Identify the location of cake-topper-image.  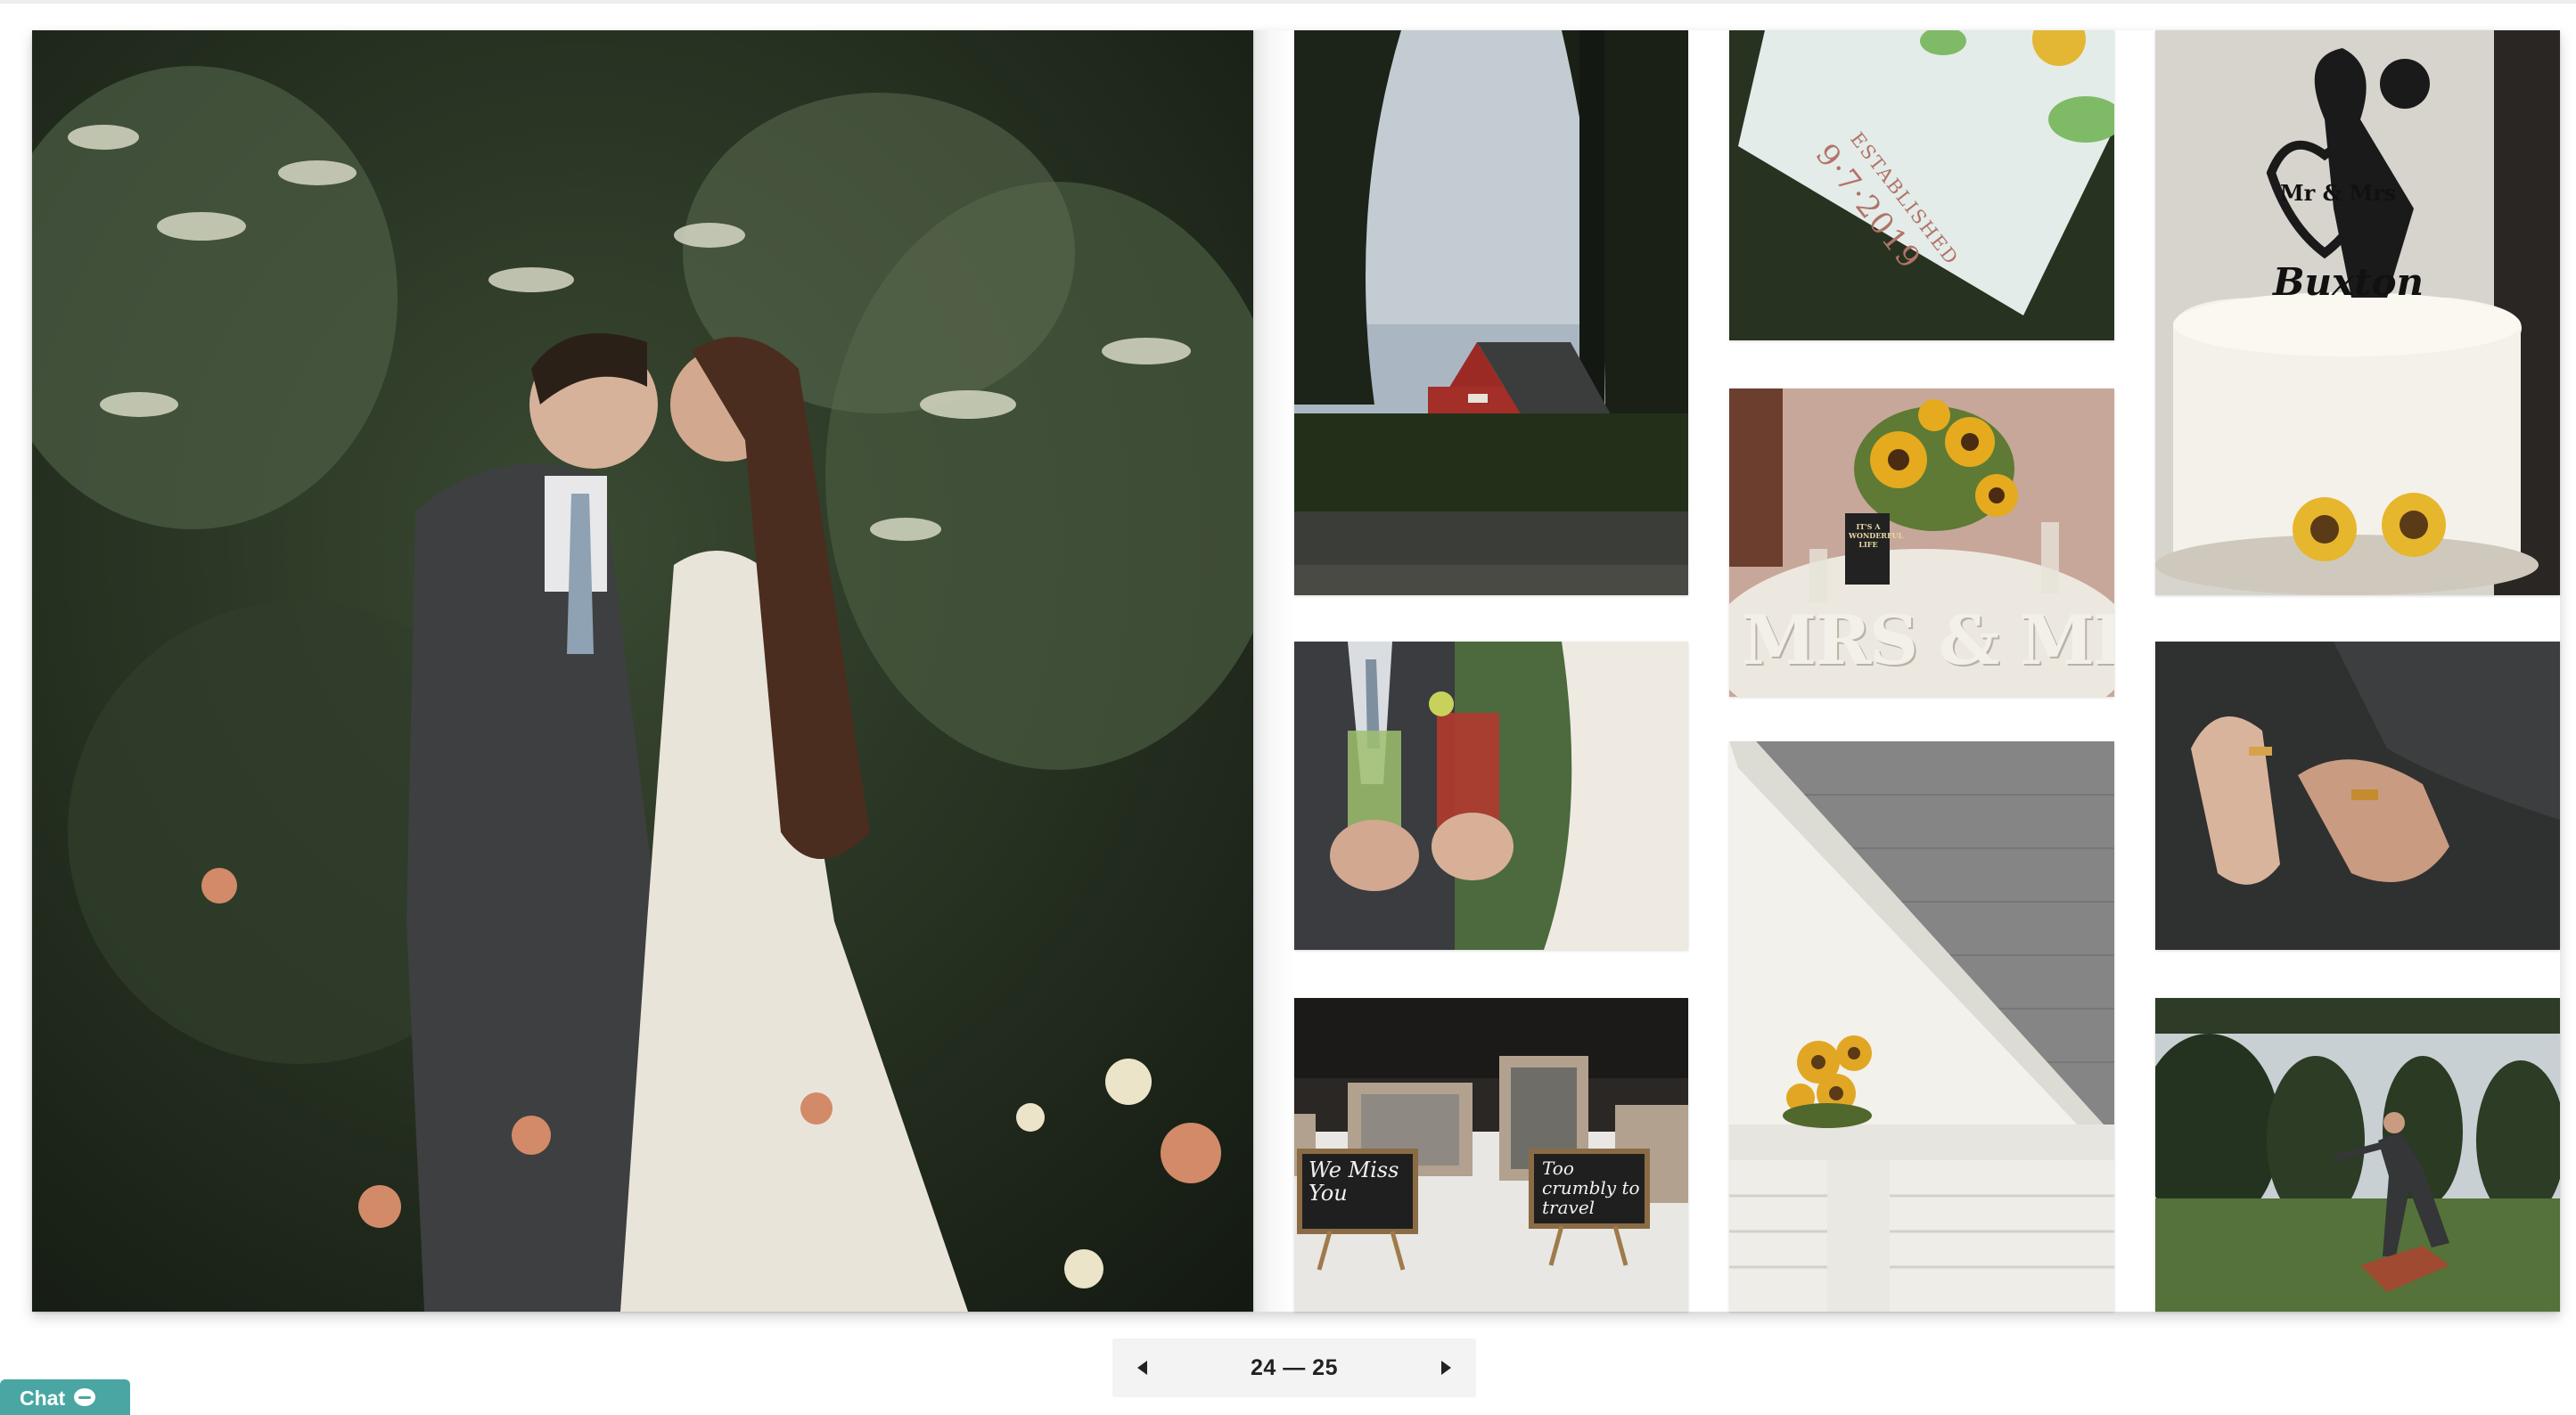
(2357, 312).